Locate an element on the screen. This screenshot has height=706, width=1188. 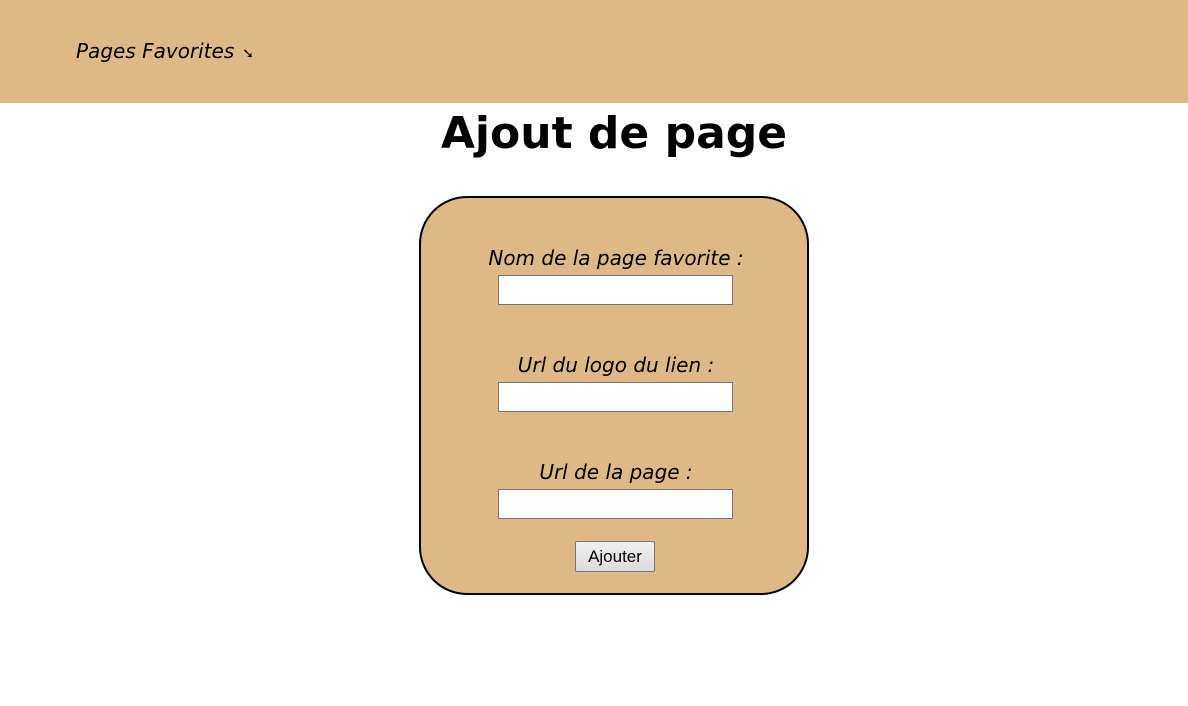
nav-link-favorite-pages: Pages Favorites ➘ is located at coordinates (165, 52).